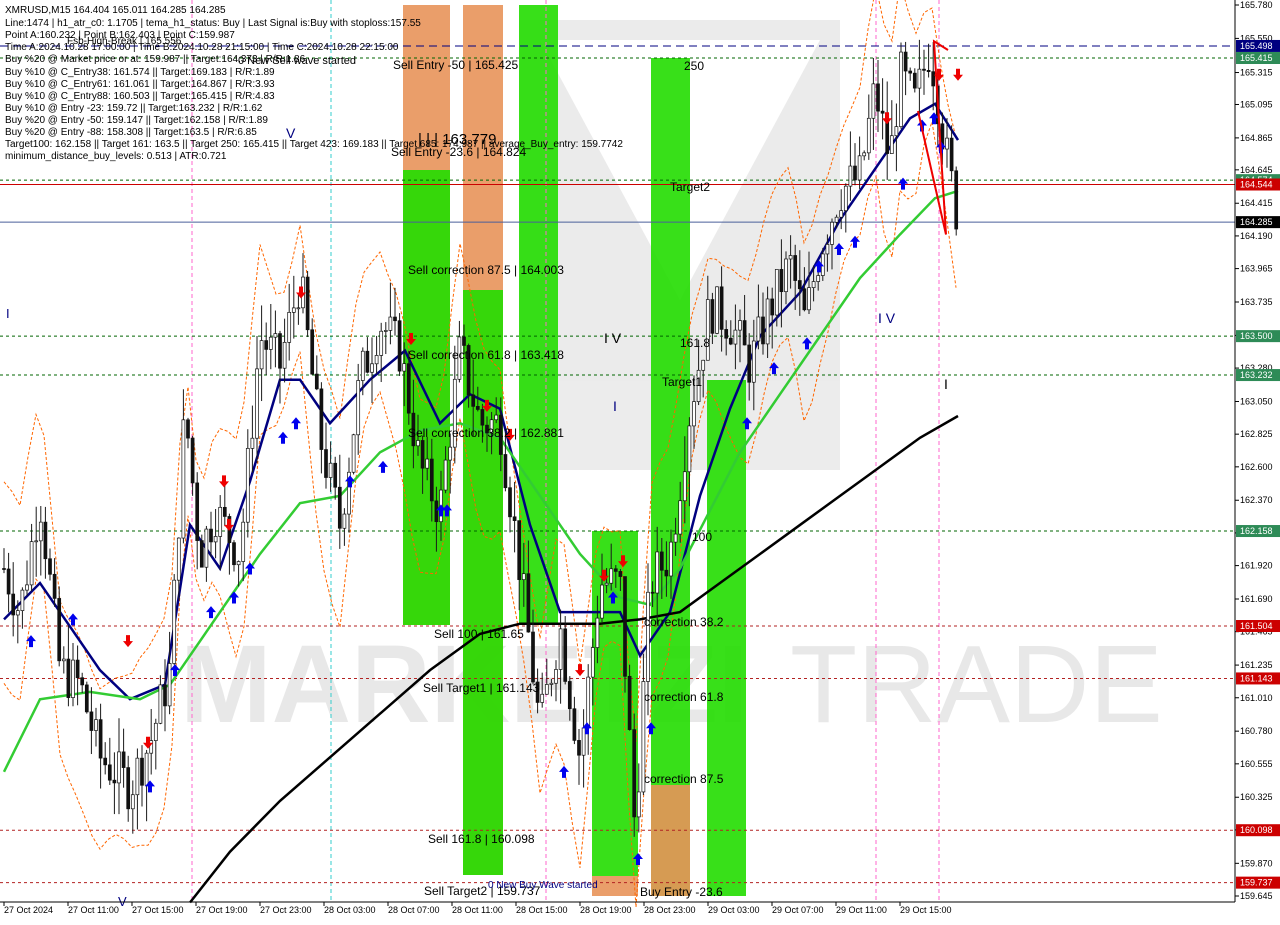 Image resolution: width=1280 pixels, height=925 pixels. What do you see at coordinates (1256, 500) in the screenshot?
I see `price-tick-label: 162.370` at bounding box center [1256, 500].